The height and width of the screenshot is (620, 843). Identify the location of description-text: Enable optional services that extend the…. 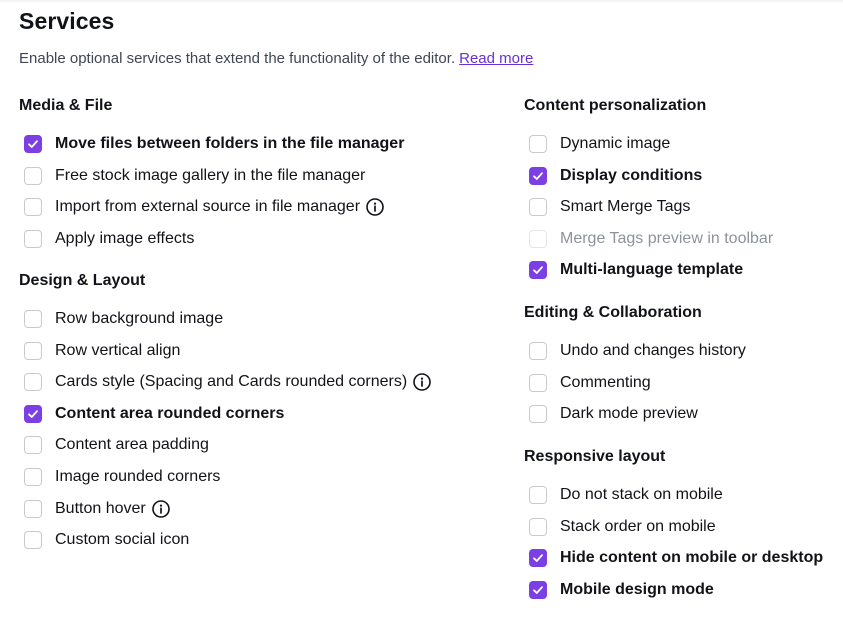
(237, 58).